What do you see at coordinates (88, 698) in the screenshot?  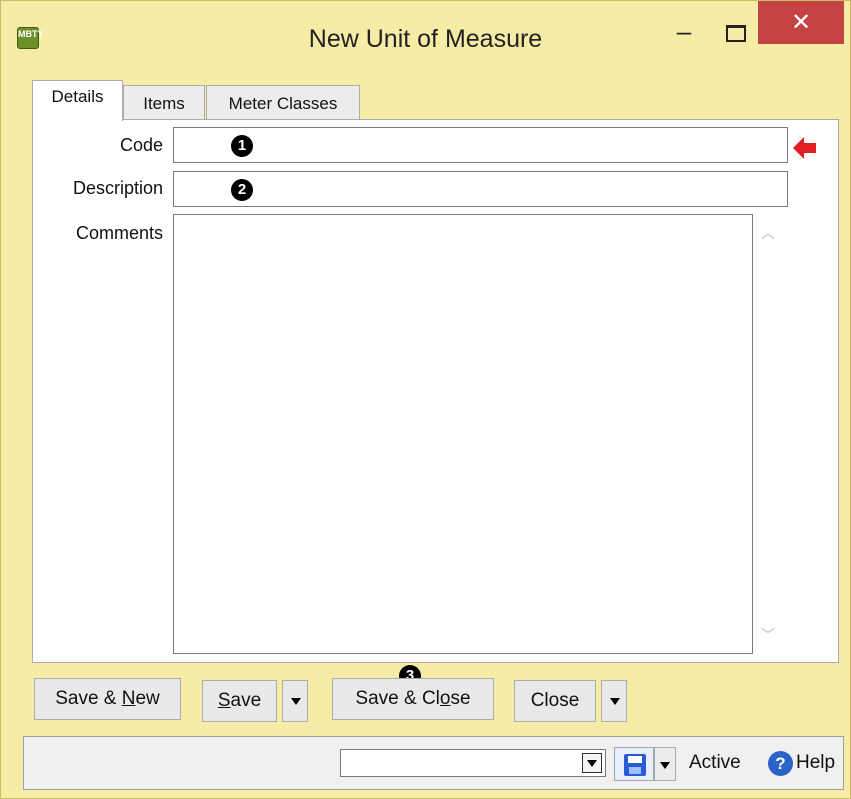 I see `save-new-label-1: Save &` at bounding box center [88, 698].